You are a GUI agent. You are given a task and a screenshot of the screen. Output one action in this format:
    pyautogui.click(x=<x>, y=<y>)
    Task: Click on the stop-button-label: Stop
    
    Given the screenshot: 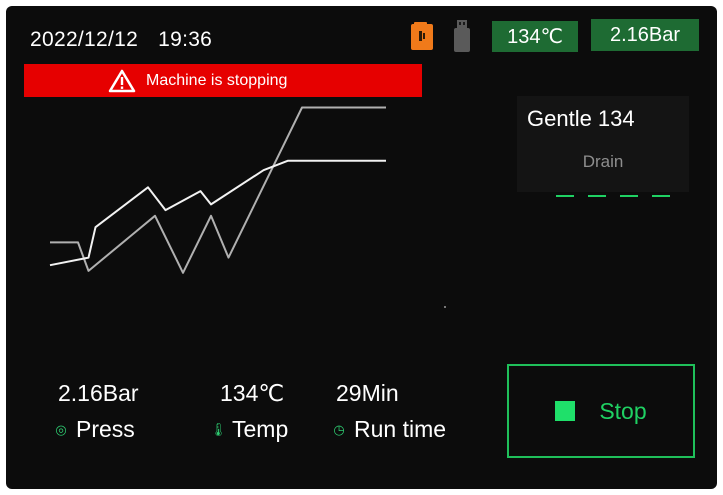 What is the action you would take?
    pyautogui.click(x=623, y=410)
    